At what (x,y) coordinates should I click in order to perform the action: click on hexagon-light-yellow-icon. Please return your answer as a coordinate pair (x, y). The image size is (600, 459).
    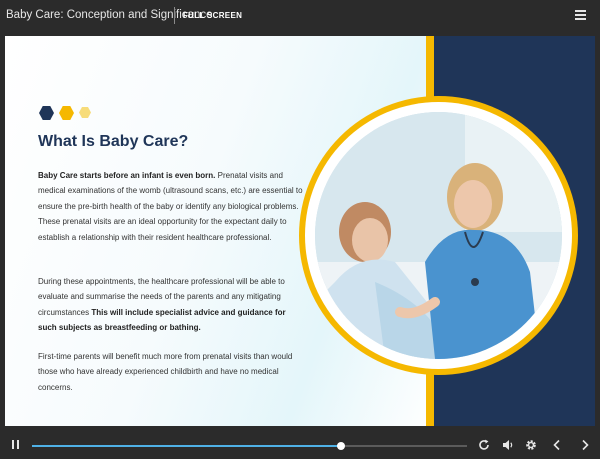
    Looking at the image, I should click on (85, 112).